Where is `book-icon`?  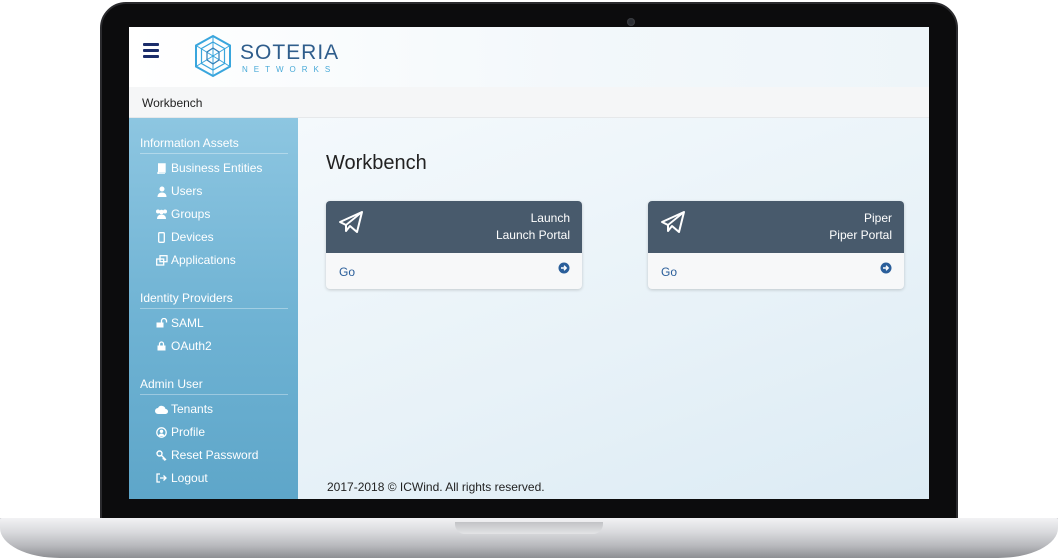
book-icon is located at coordinates (161, 168).